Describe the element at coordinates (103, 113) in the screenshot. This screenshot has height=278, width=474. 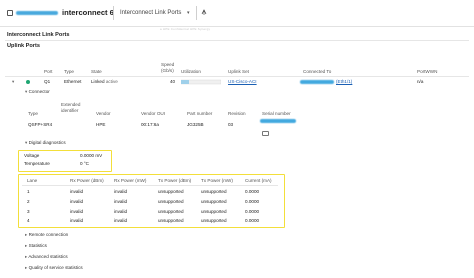
I see `connector-col-vendor: Vendor` at that location.